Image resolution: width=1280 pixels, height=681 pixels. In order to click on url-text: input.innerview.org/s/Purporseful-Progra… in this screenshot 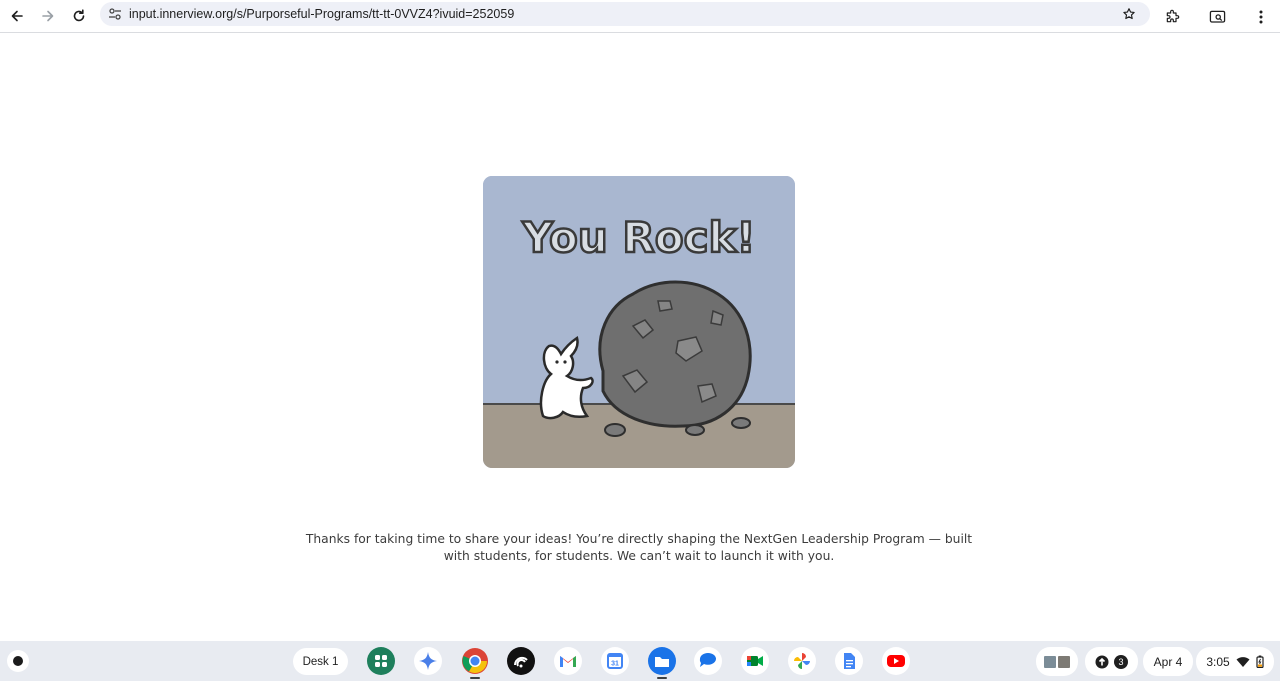, I will do `click(321, 14)`.